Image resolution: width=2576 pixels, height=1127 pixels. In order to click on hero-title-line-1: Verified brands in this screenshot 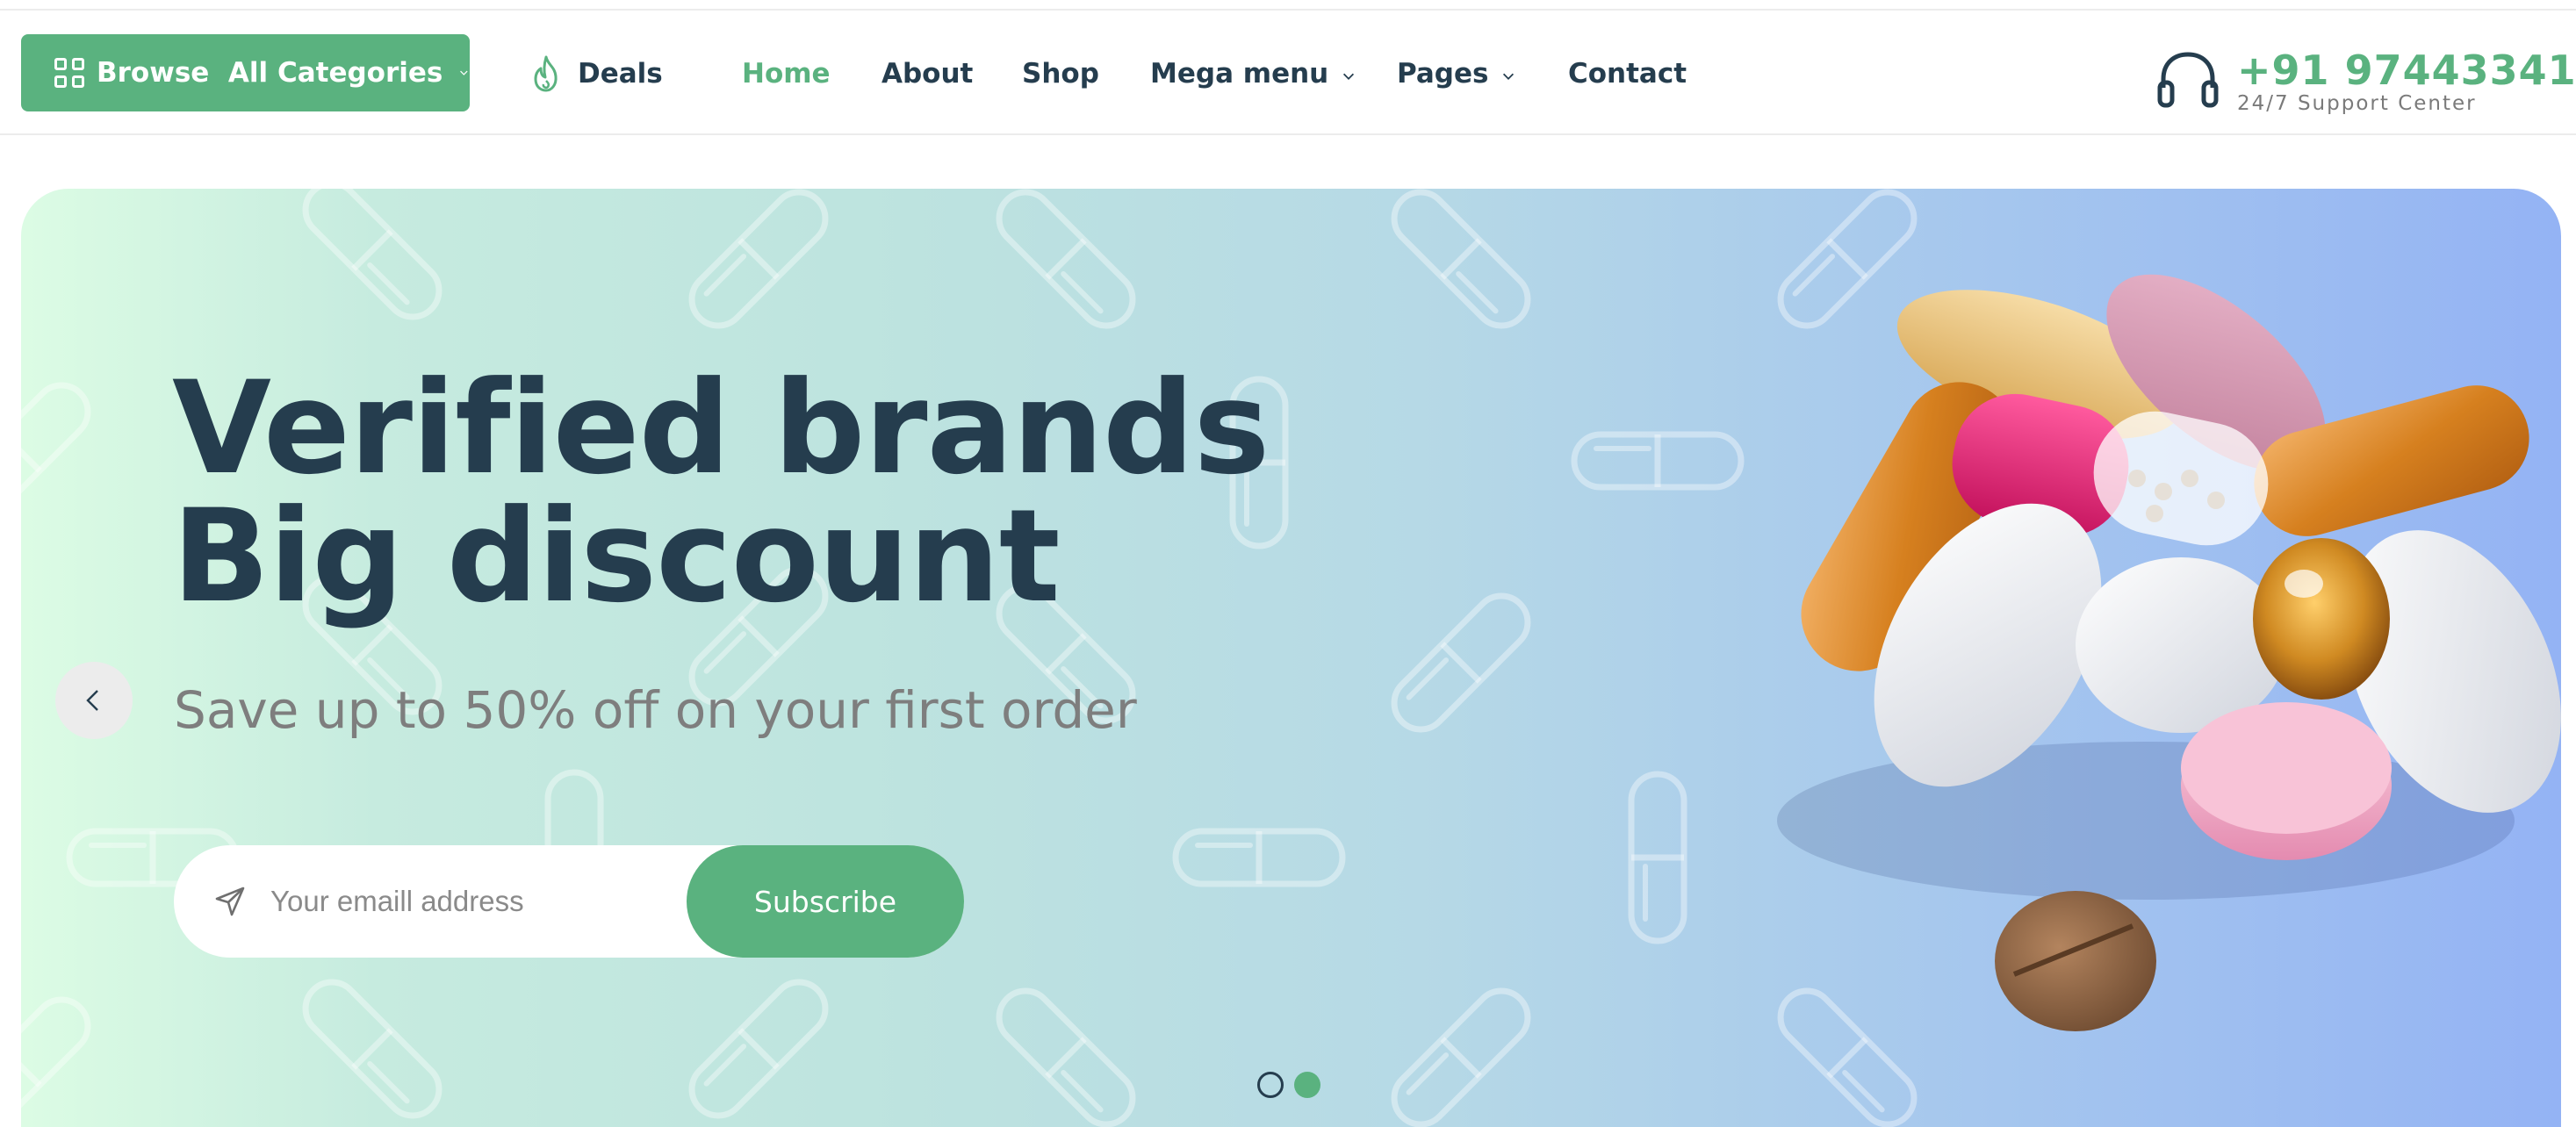, I will do `click(721, 428)`.